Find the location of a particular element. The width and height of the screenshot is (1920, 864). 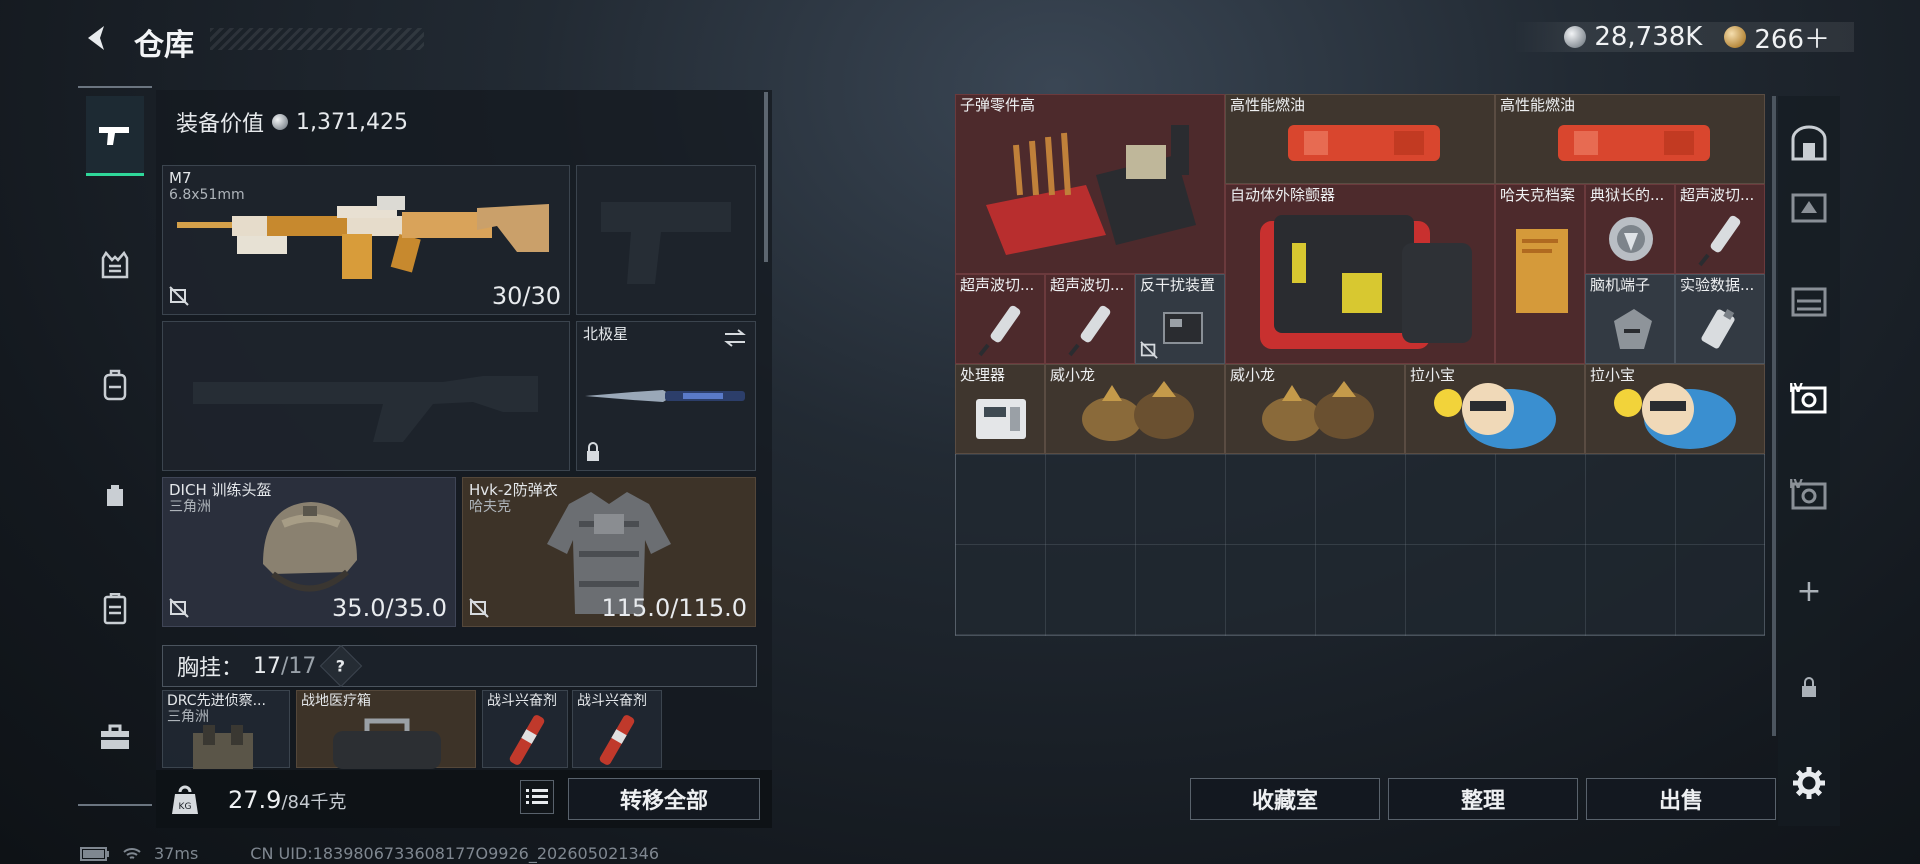

defibrillator-image is located at coordinates (1366, 282).